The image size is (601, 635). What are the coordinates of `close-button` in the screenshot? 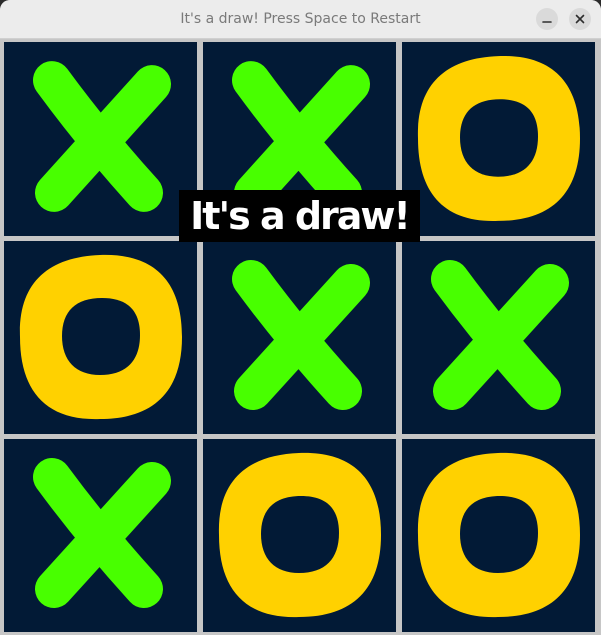 It's located at (580, 19).